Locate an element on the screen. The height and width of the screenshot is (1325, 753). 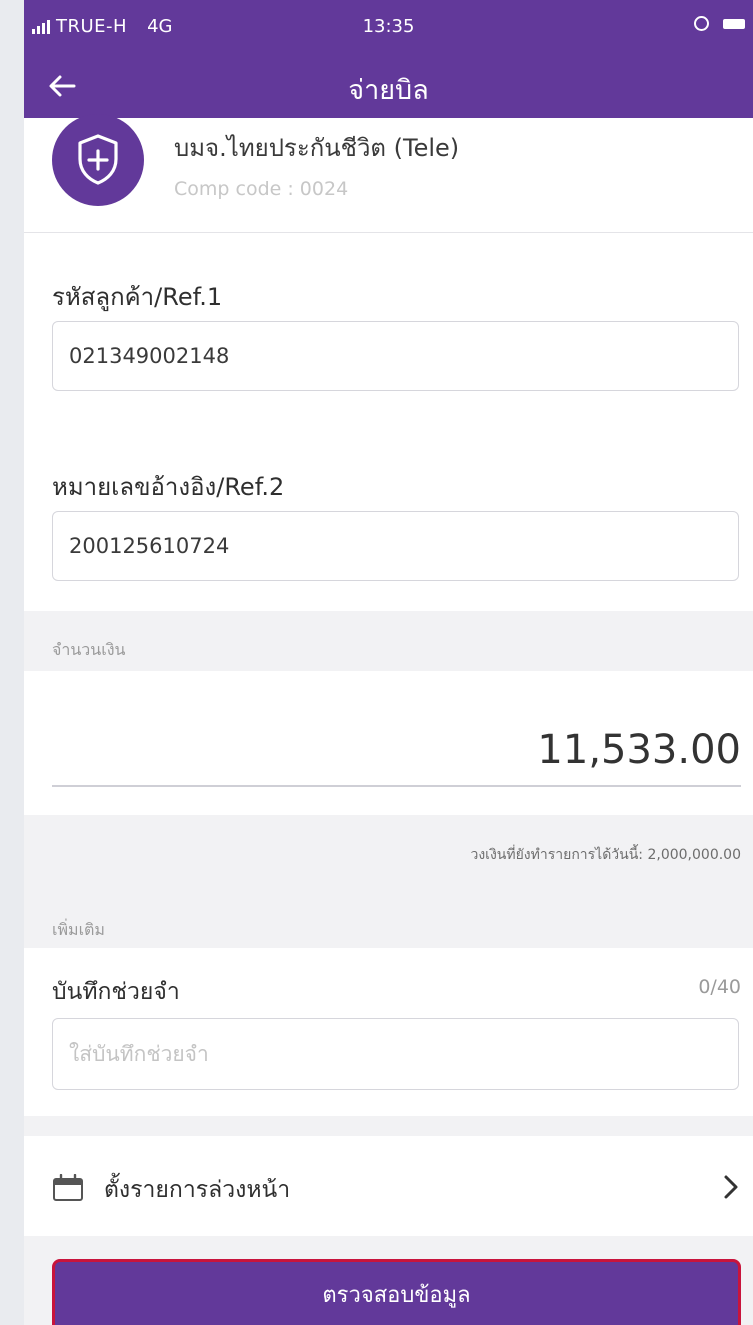
note-panel: บันทึกช่วยจำ 0/40 is located at coordinates (388, 1032).